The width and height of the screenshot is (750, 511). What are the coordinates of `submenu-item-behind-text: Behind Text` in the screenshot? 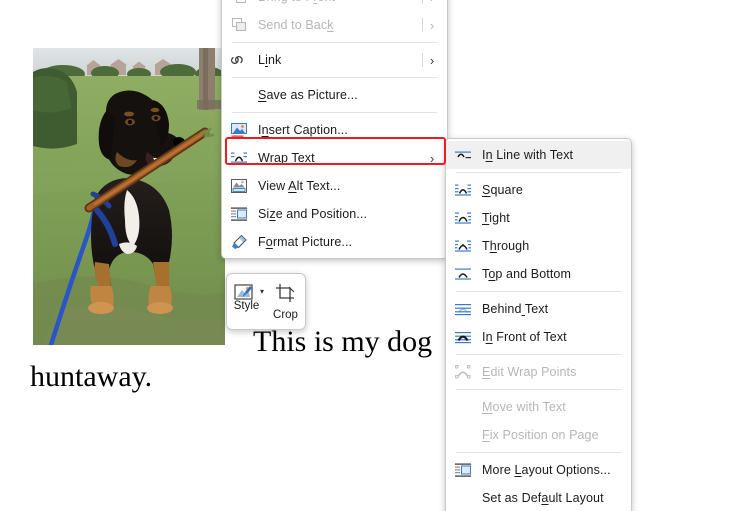 It's located at (538, 309).